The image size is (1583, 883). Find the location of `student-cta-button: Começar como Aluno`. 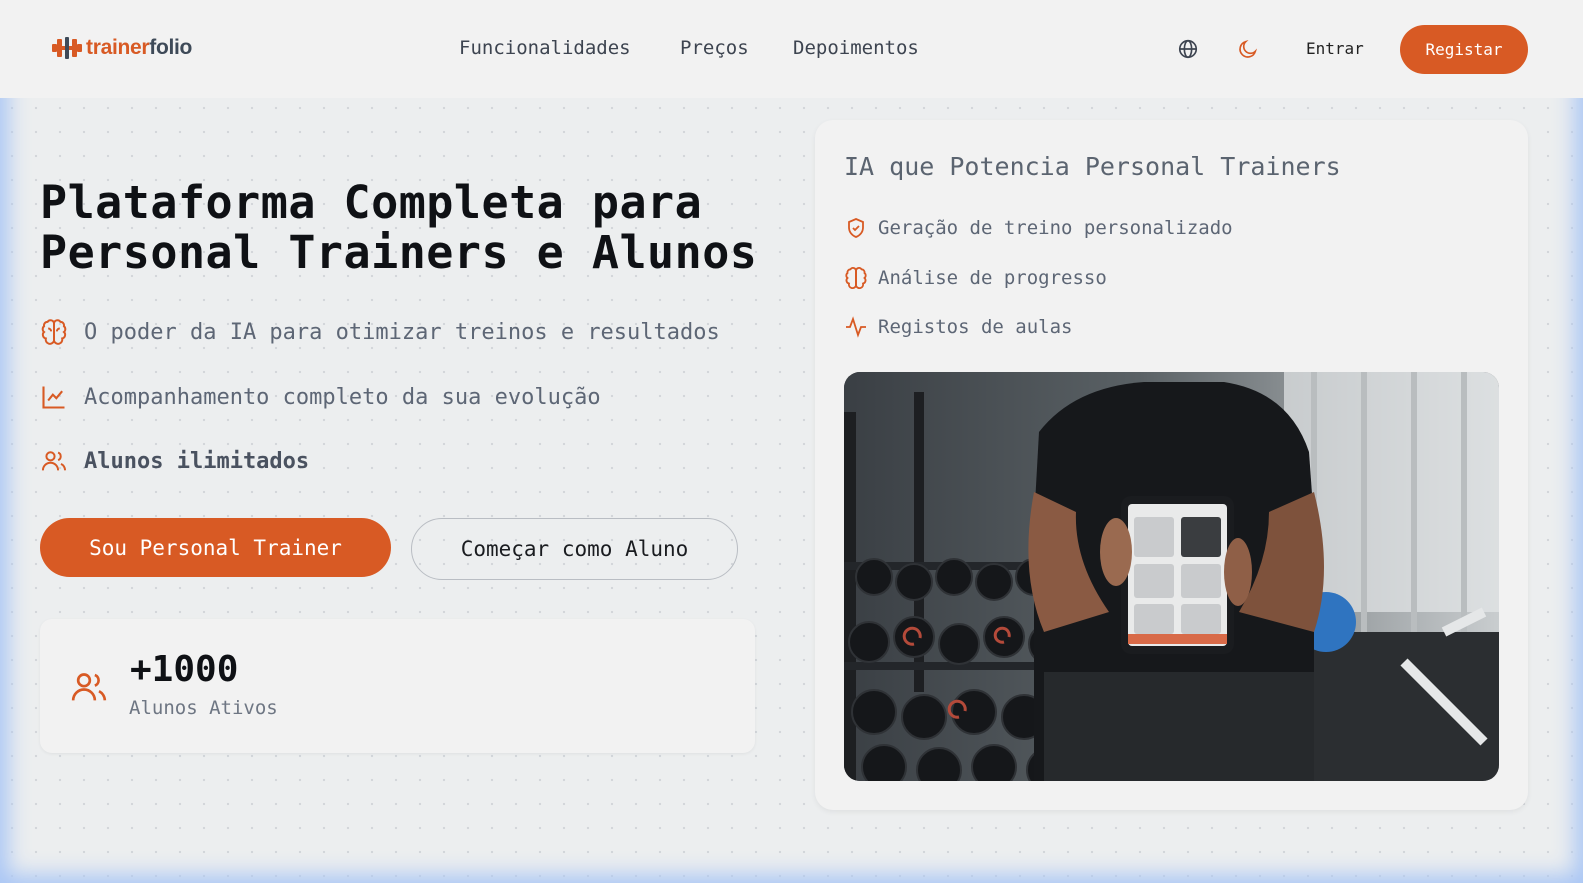

student-cta-button: Começar como Aluno is located at coordinates (574, 549).